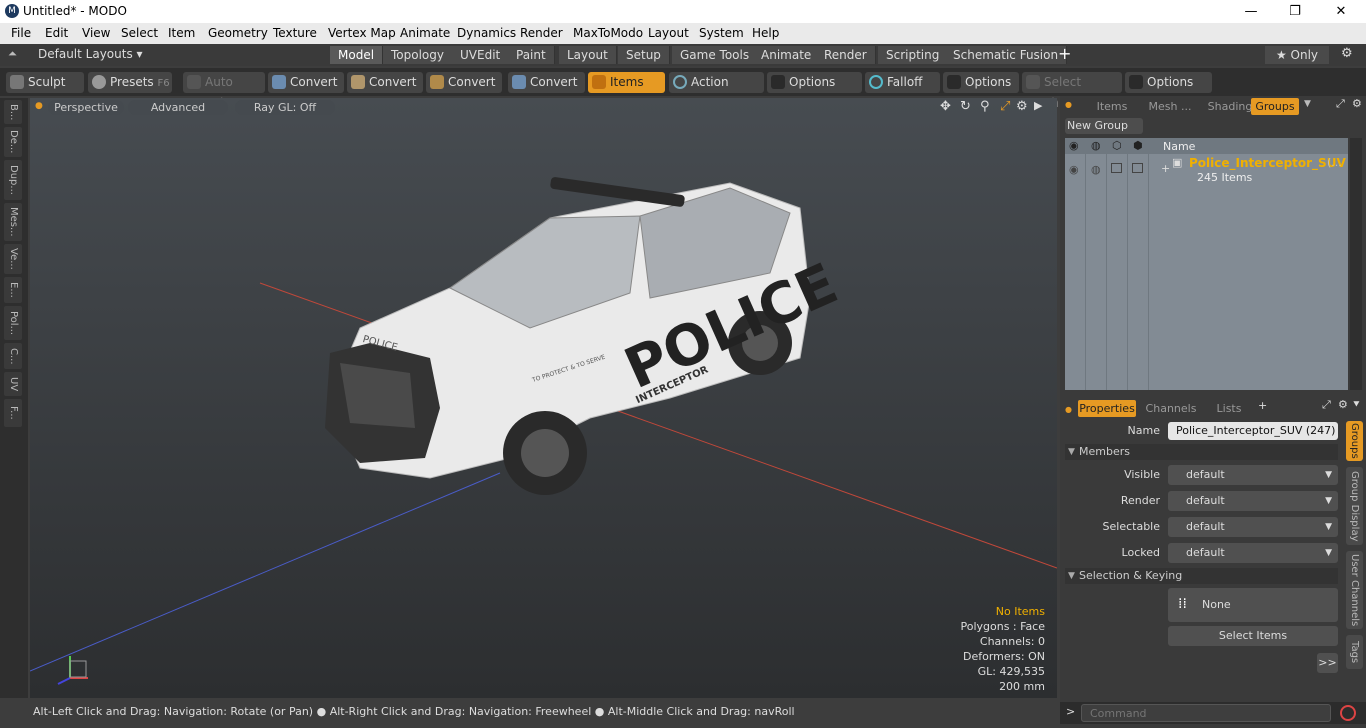  What do you see at coordinates (846, 55) in the screenshot?
I see `tab-render: Render` at bounding box center [846, 55].